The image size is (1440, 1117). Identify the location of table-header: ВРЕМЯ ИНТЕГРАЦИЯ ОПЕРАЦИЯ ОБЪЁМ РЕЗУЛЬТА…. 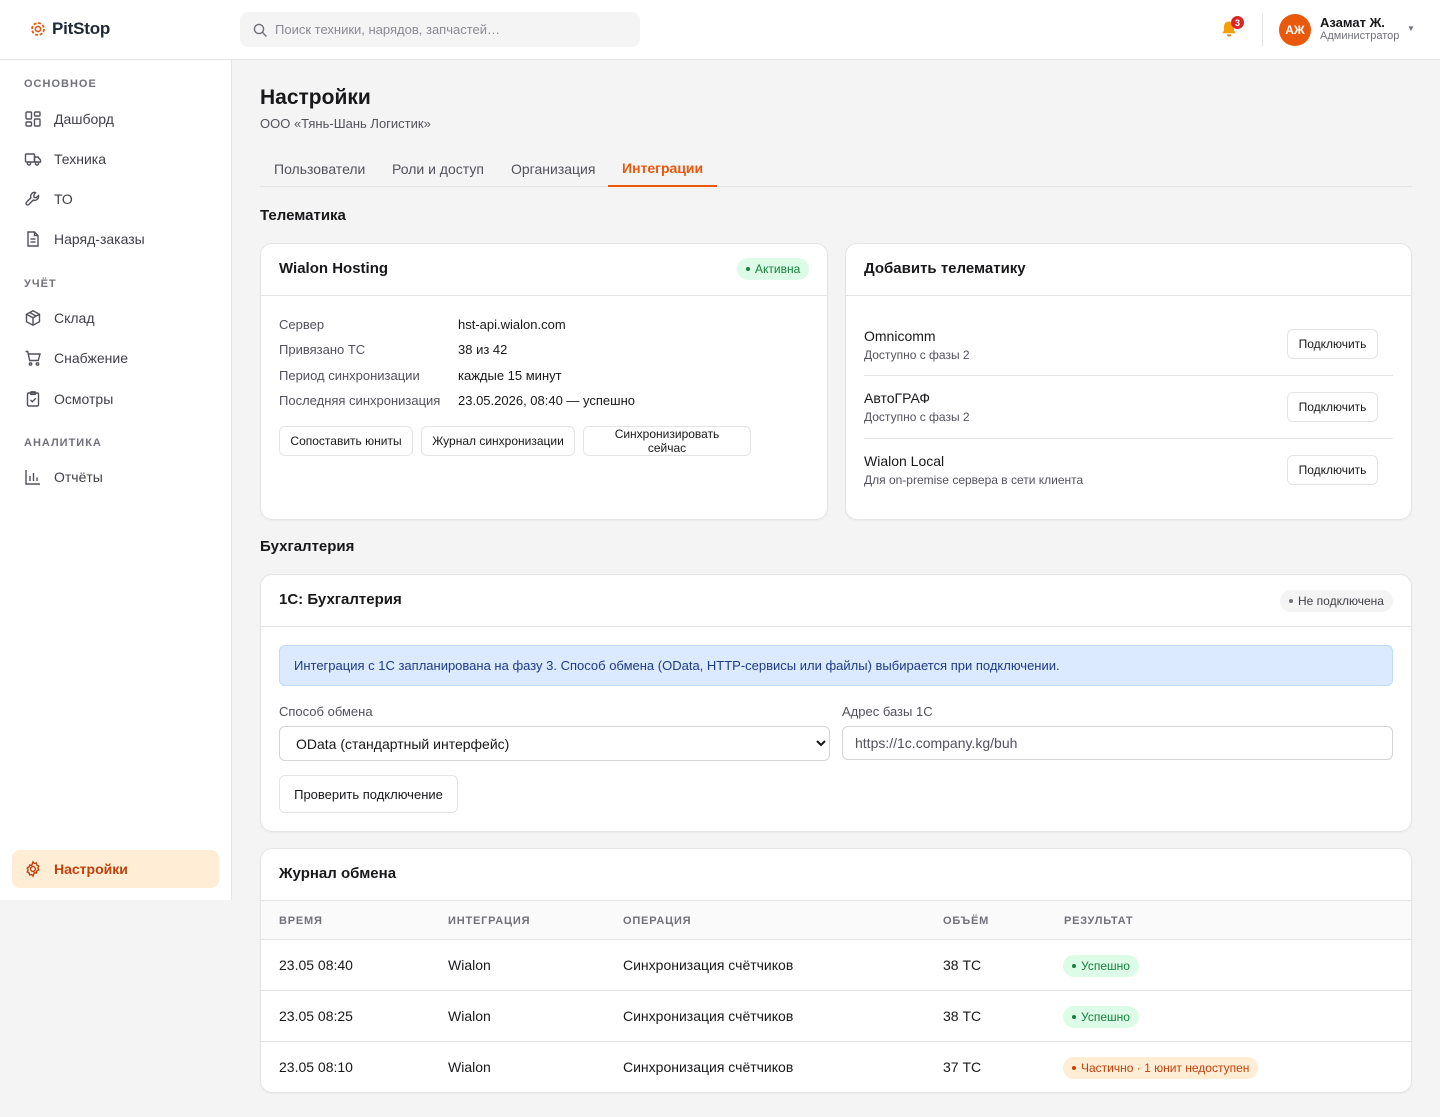
(836, 920).